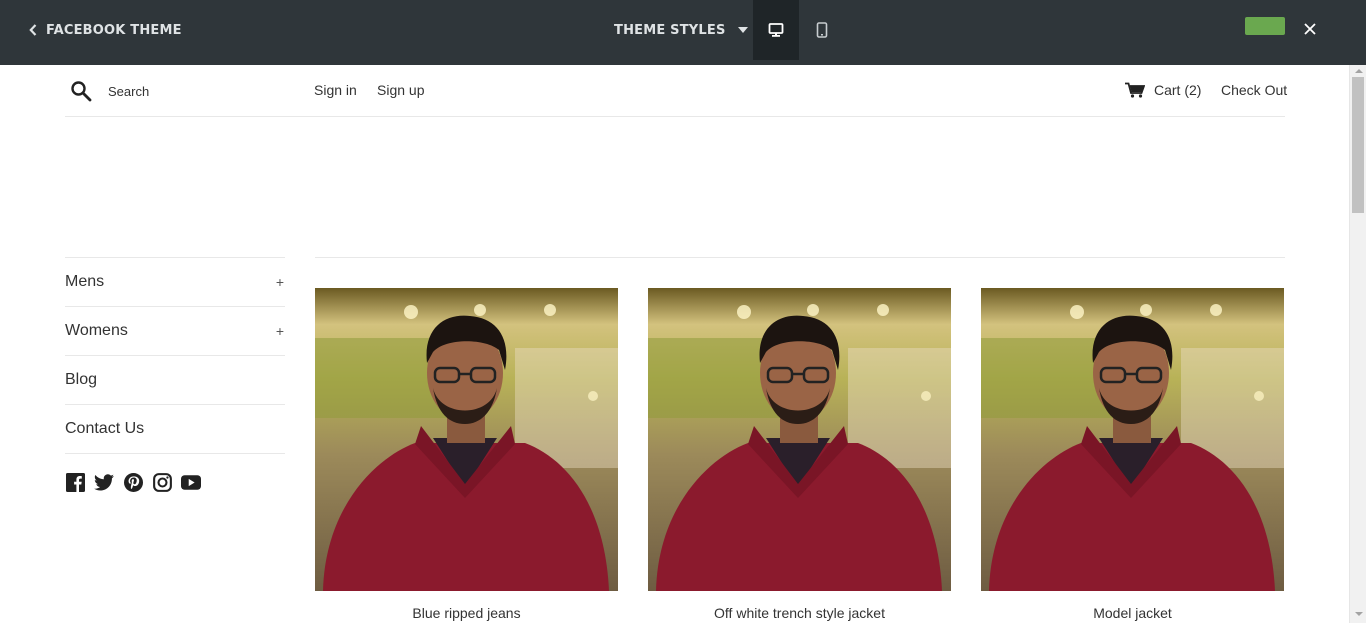 The height and width of the screenshot is (623, 1366). What do you see at coordinates (133, 482) in the screenshot?
I see `pinterest-icon` at bounding box center [133, 482].